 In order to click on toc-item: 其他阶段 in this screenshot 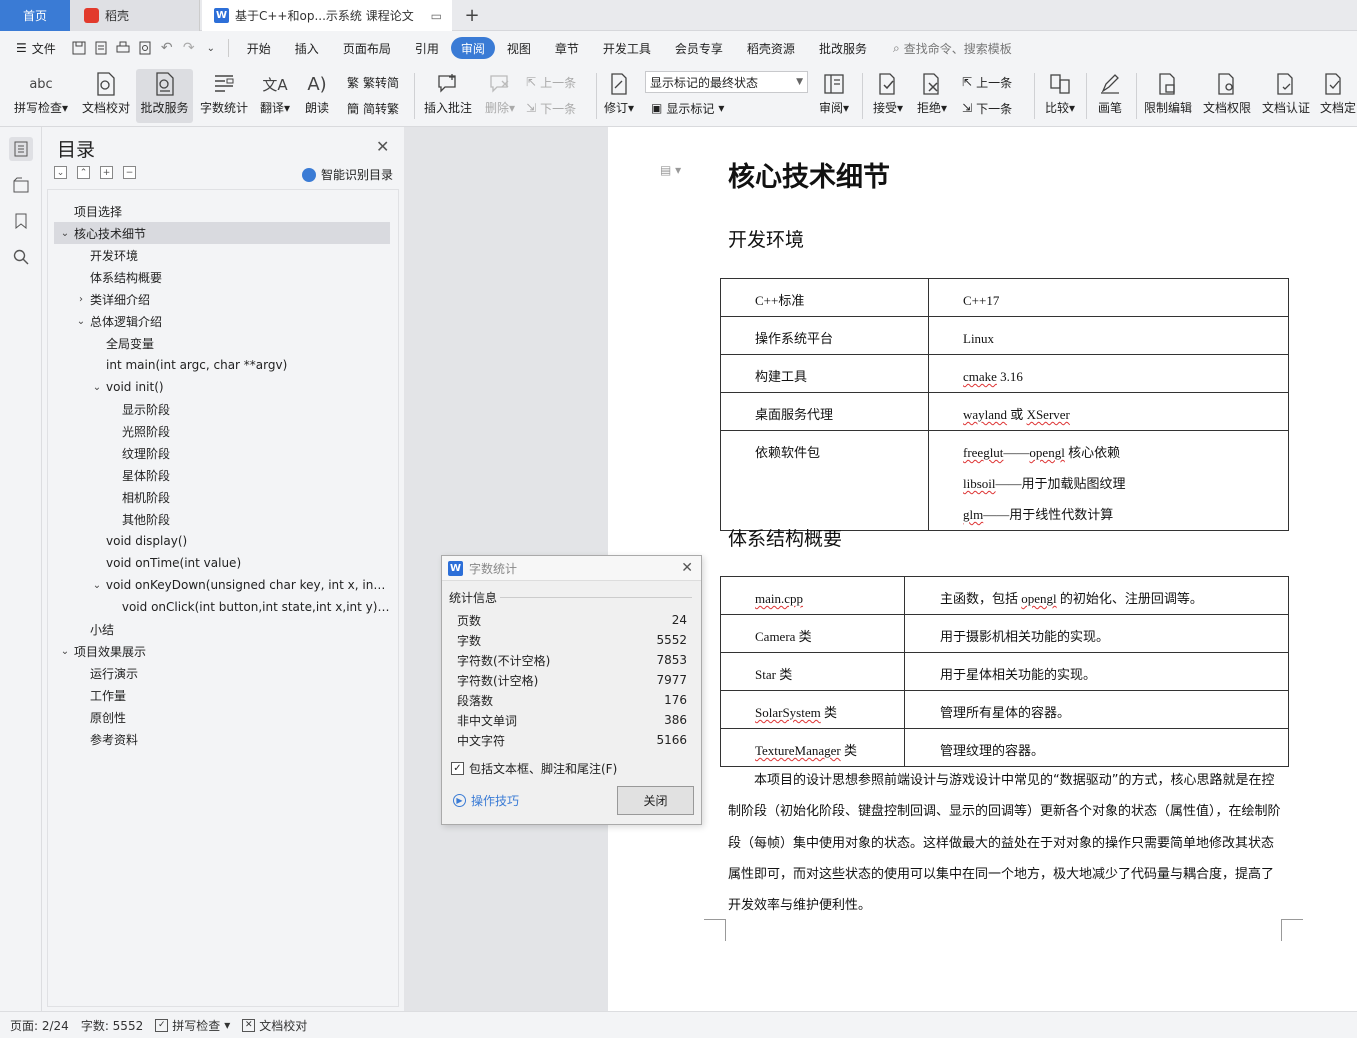, I will do `click(222, 519)`.